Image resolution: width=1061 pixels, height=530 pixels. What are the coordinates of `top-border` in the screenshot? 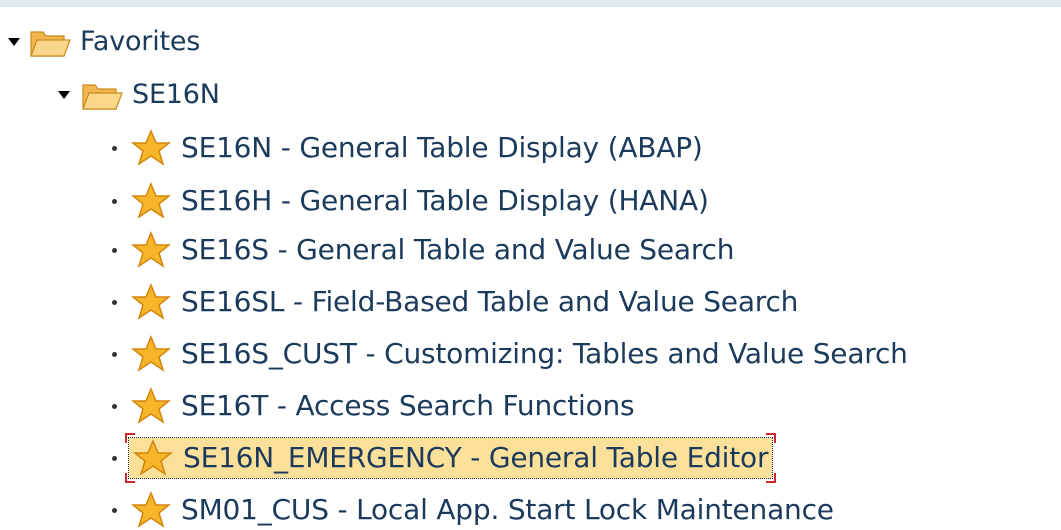 It's located at (530, 3).